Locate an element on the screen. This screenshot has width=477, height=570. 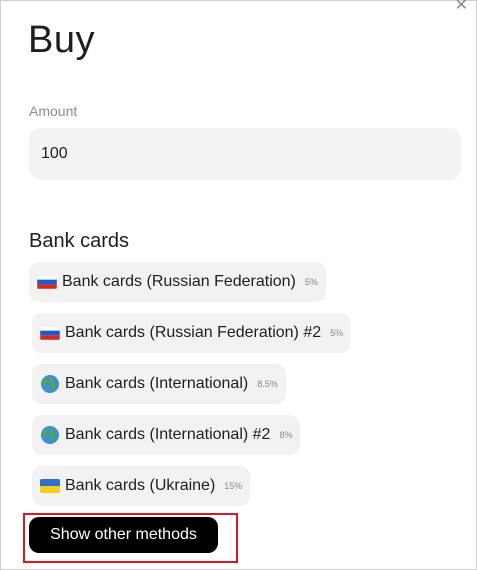
ukraine-flag-icon is located at coordinates (50, 486).